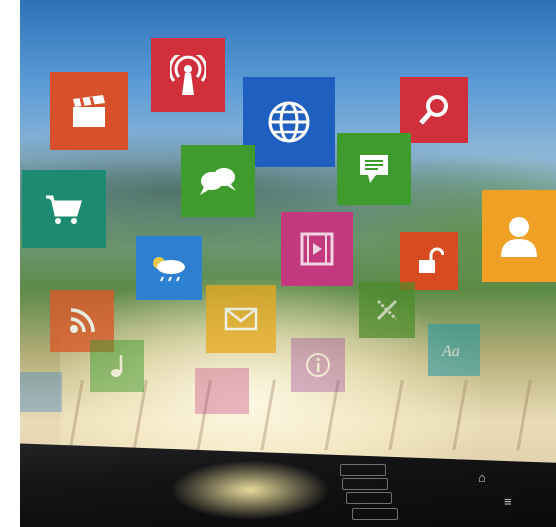  What do you see at coordinates (318, 365) in the screenshot?
I see `info-icon` at bounding box center [318, 365].